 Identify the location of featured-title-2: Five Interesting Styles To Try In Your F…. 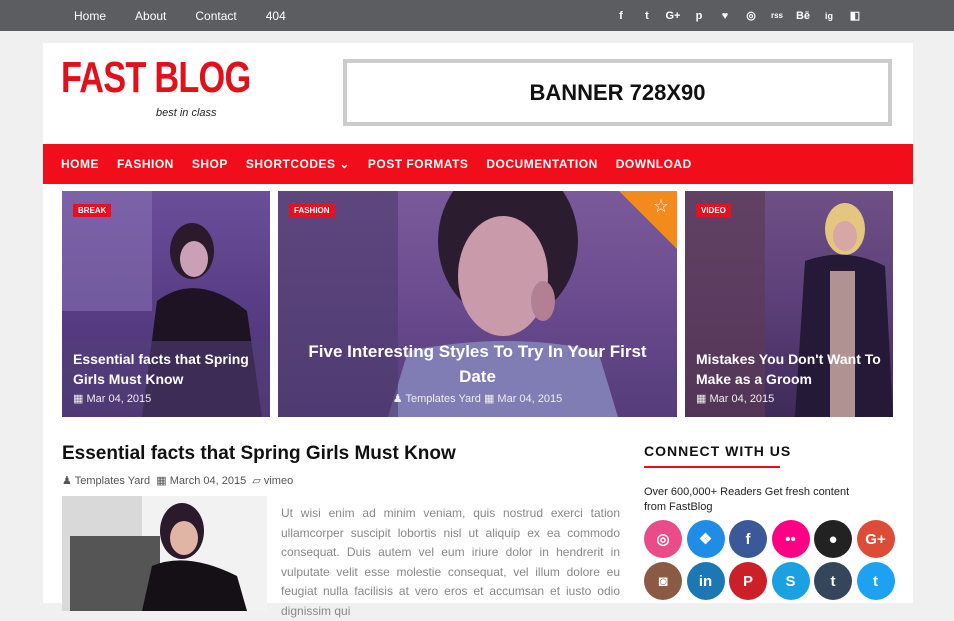
(477, 364).